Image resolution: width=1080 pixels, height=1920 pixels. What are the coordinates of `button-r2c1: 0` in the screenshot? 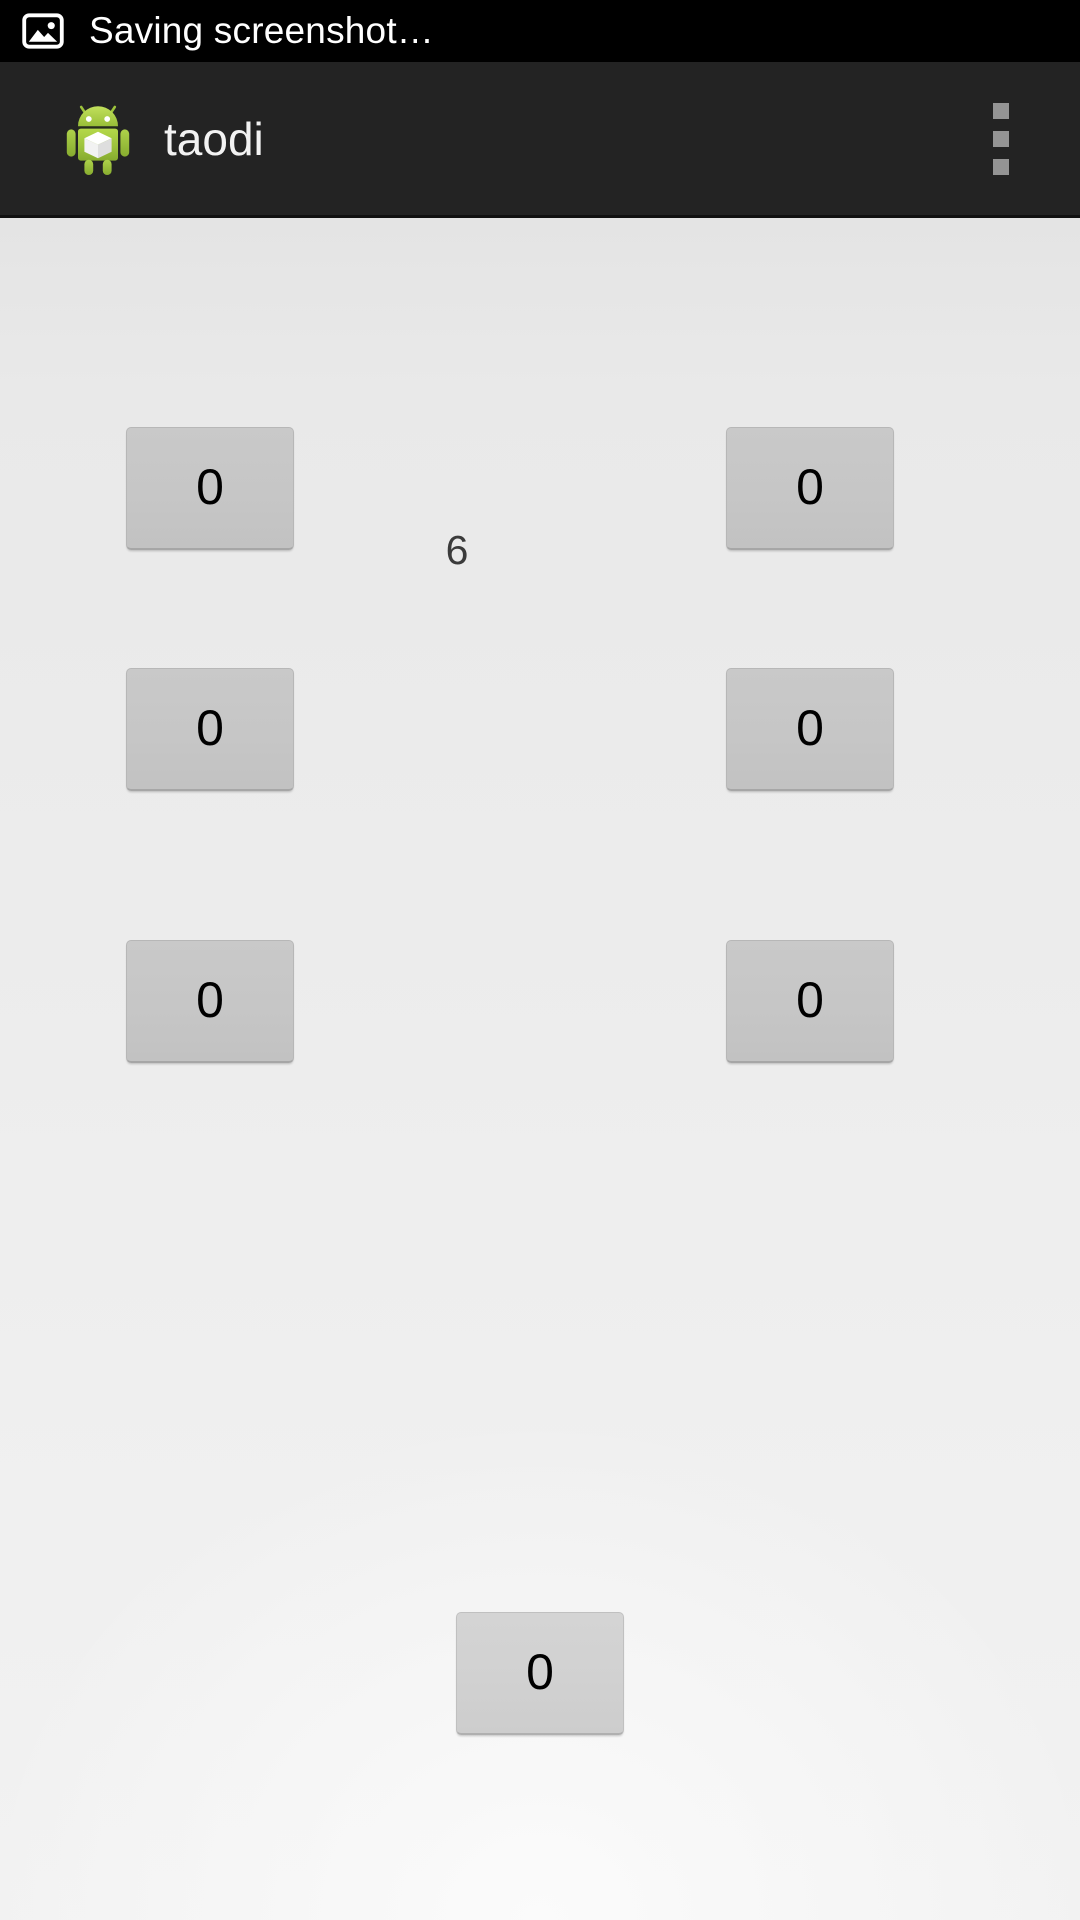 It's located at (210, 729).